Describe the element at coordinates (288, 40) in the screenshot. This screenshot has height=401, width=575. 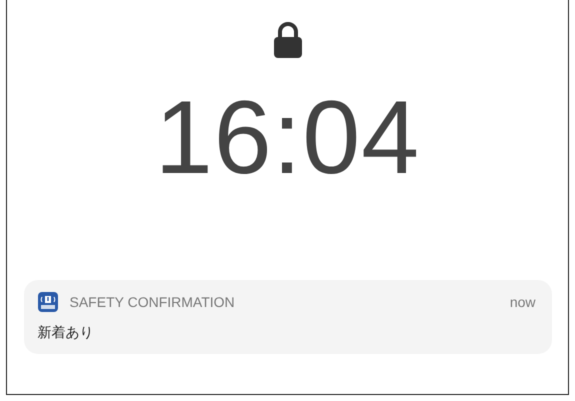
I see `lock-icon` at that location.